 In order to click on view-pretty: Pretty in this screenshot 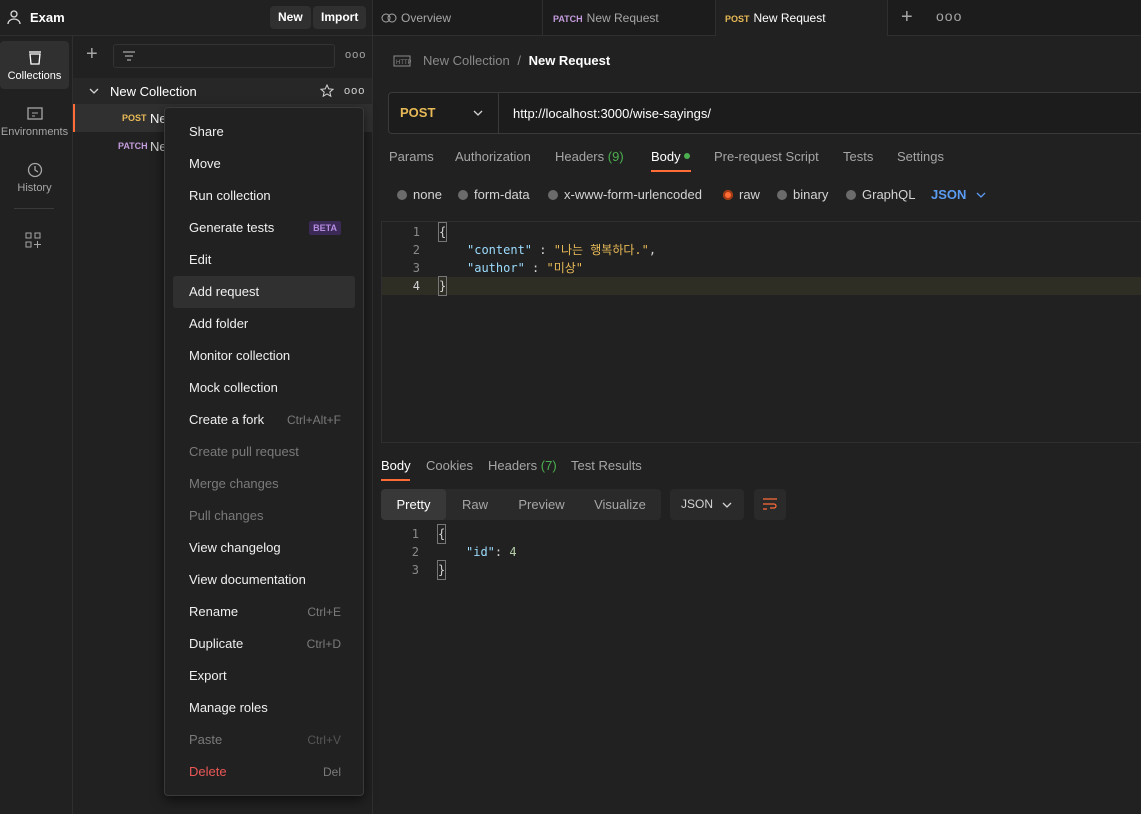, I will do `click(413, 504)`.